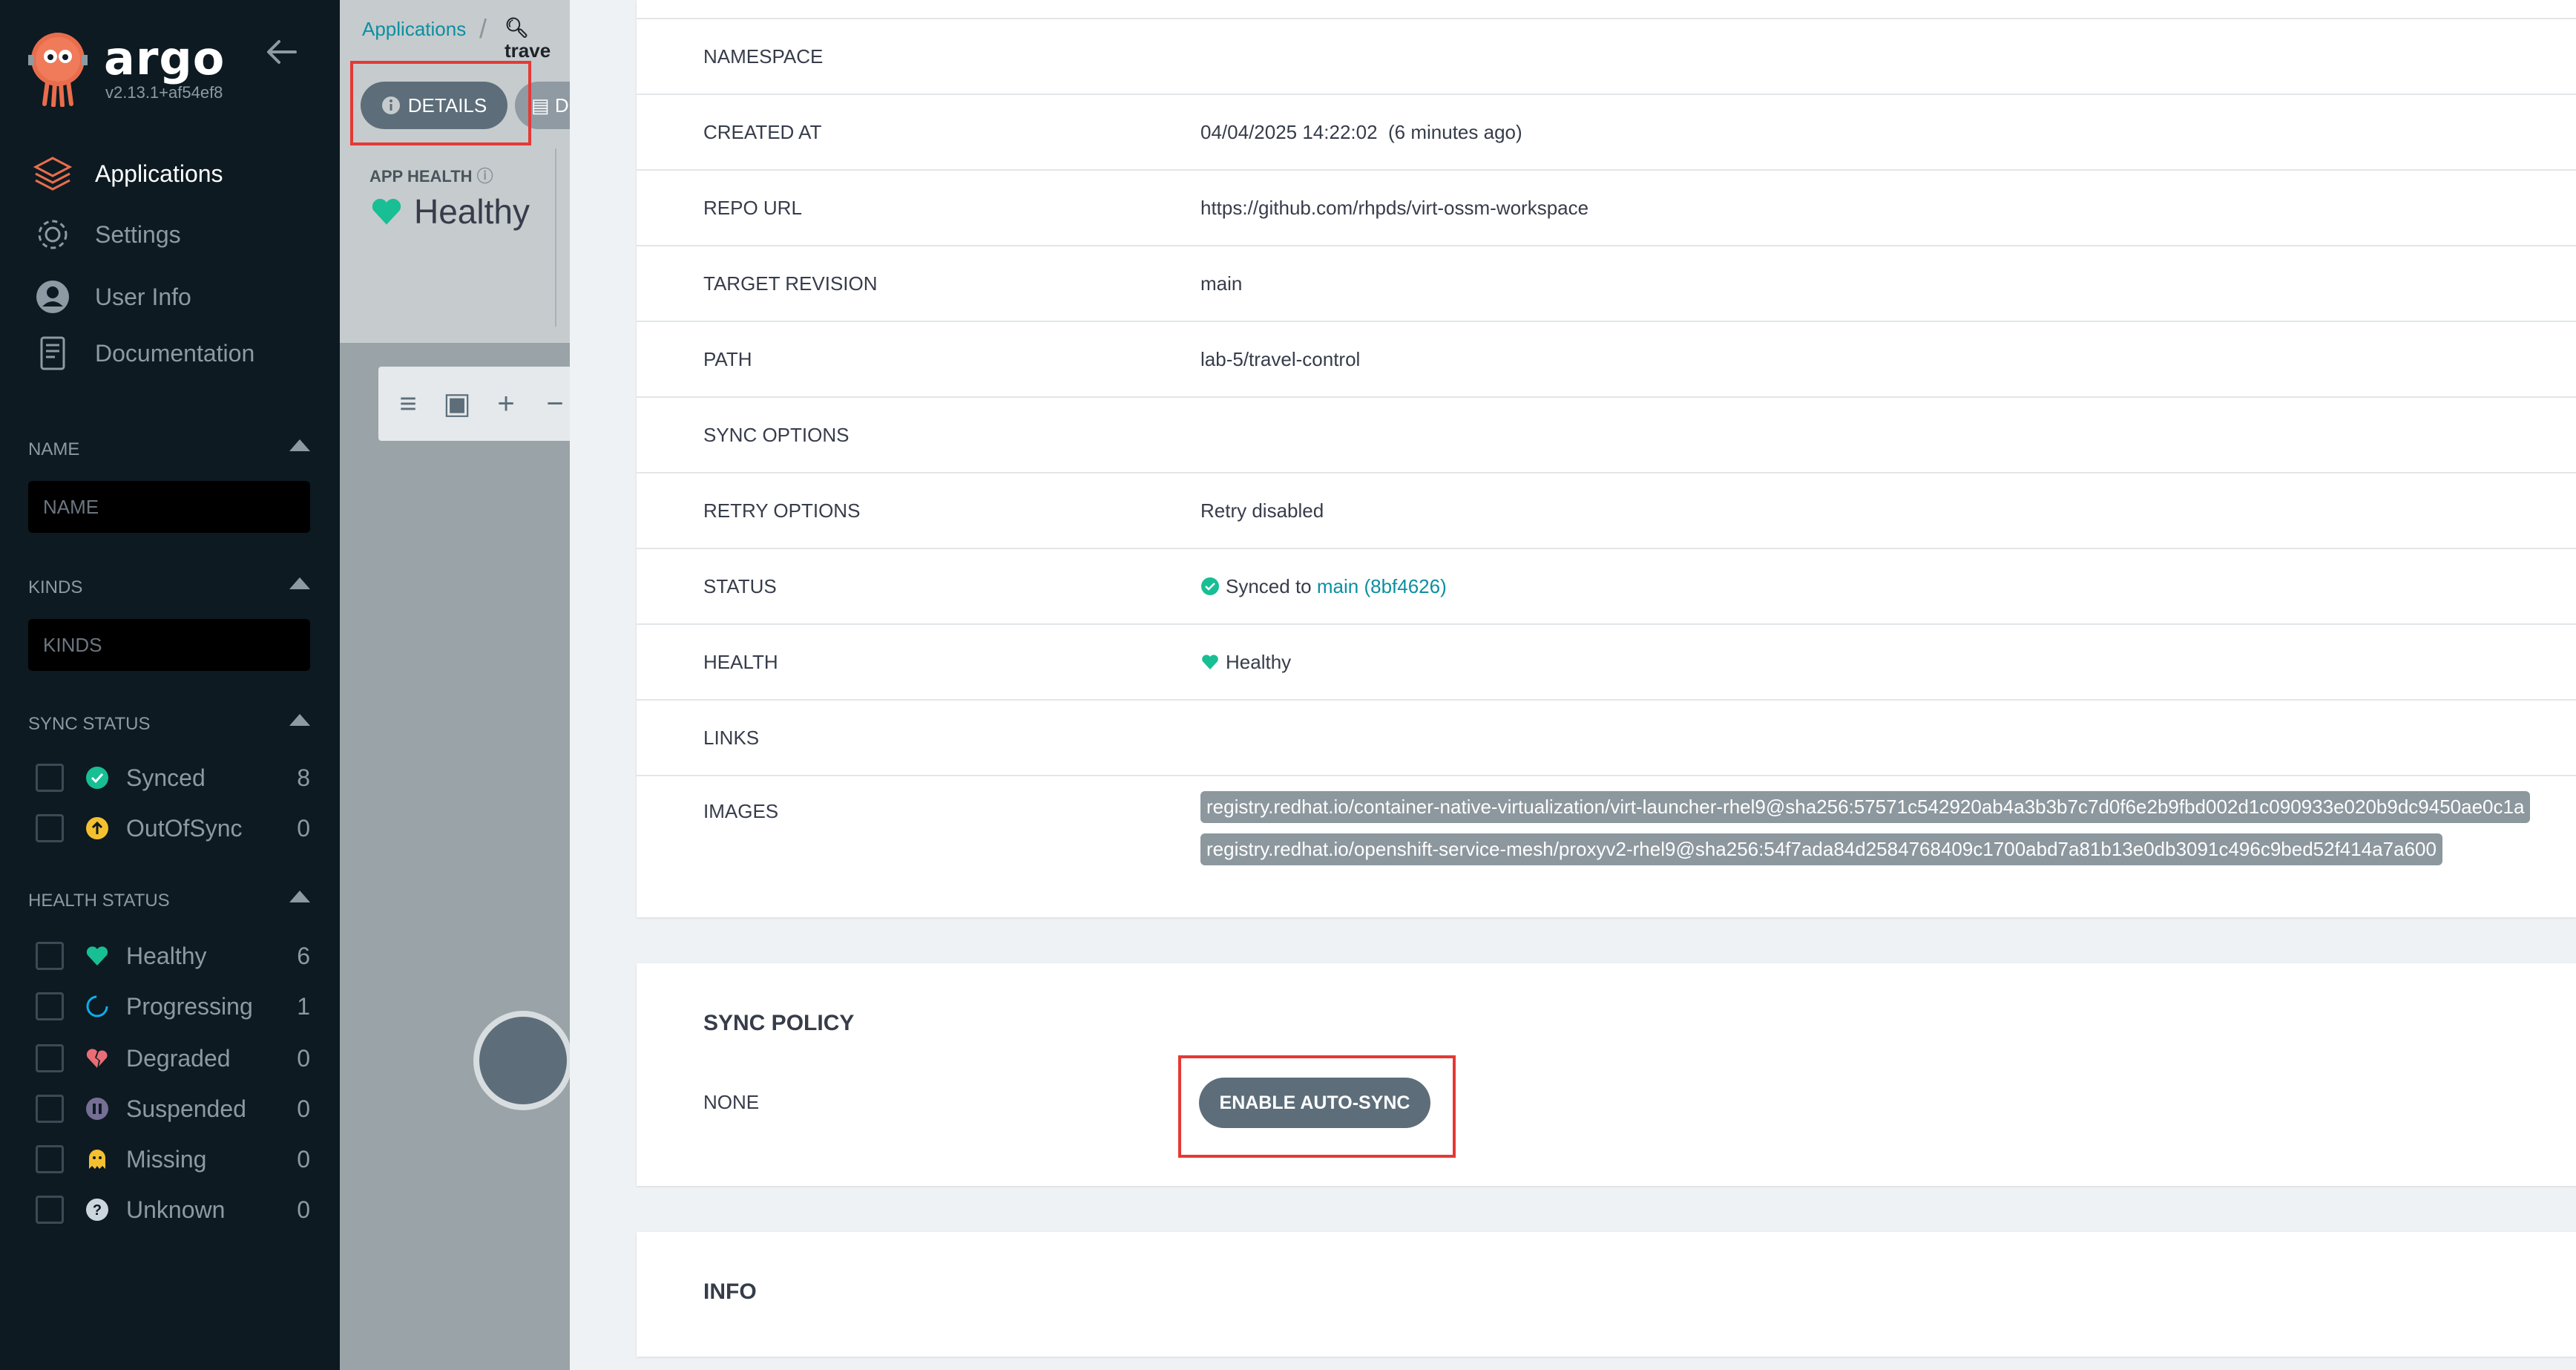  What do you see at coordinates (173, 1058) in the screenshot?
I see `filter-degraded: Degraded 0` at bounding box center [173, 1058].